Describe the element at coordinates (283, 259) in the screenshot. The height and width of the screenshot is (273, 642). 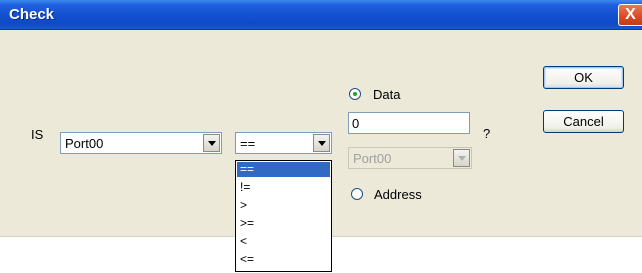
I see `operator-option: <=` at that location.